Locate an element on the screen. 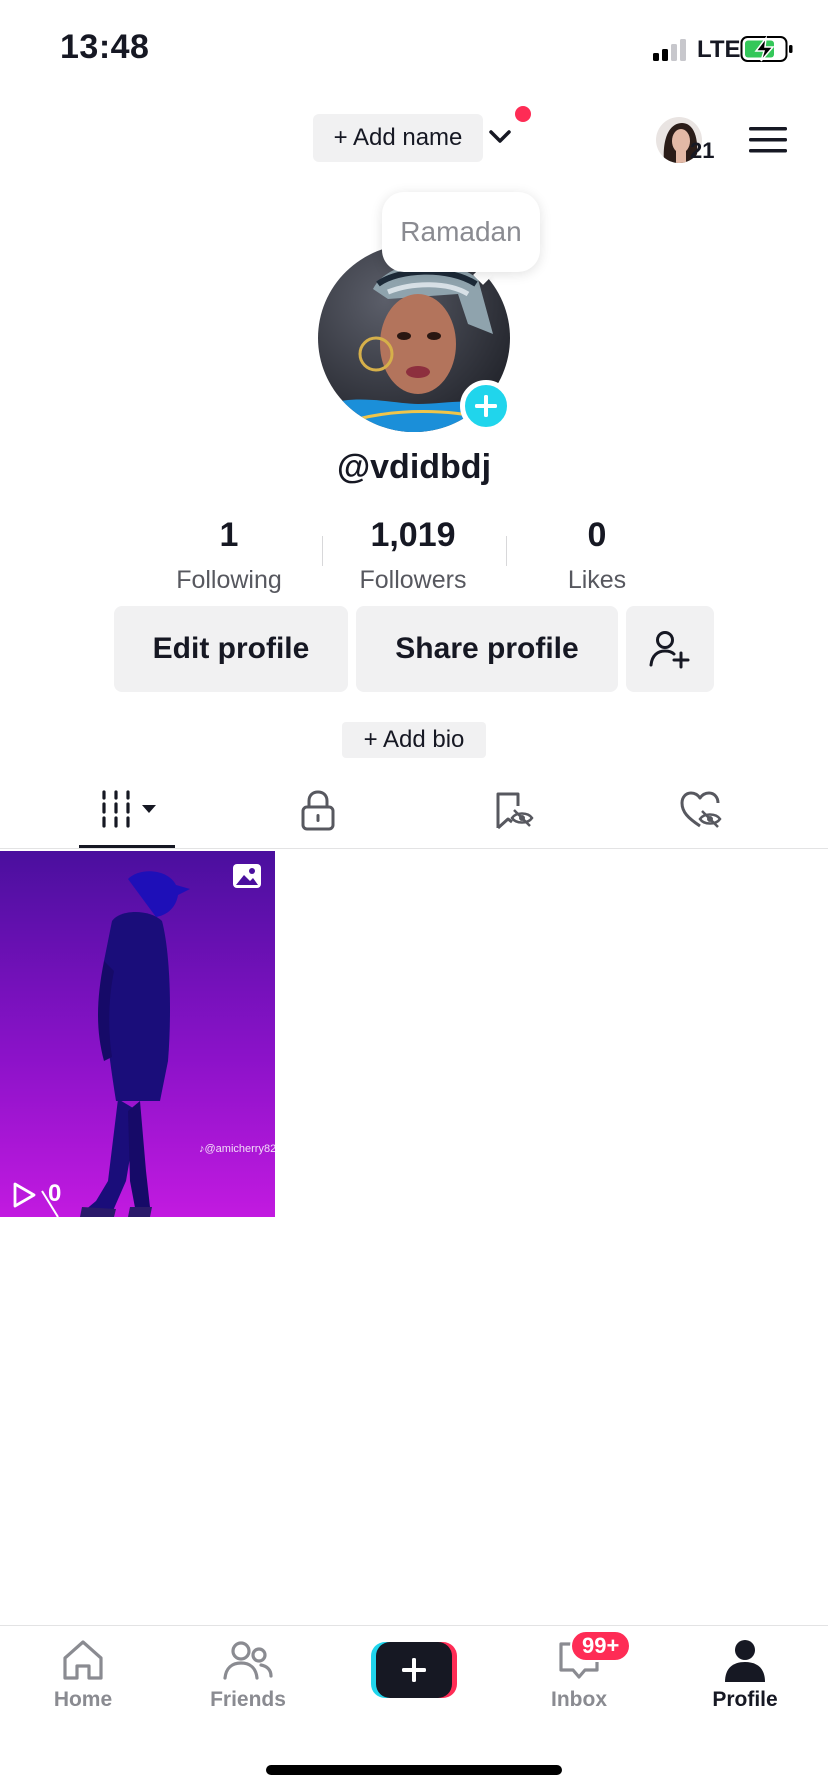  add-story-button is located at coordinates (486, 406).